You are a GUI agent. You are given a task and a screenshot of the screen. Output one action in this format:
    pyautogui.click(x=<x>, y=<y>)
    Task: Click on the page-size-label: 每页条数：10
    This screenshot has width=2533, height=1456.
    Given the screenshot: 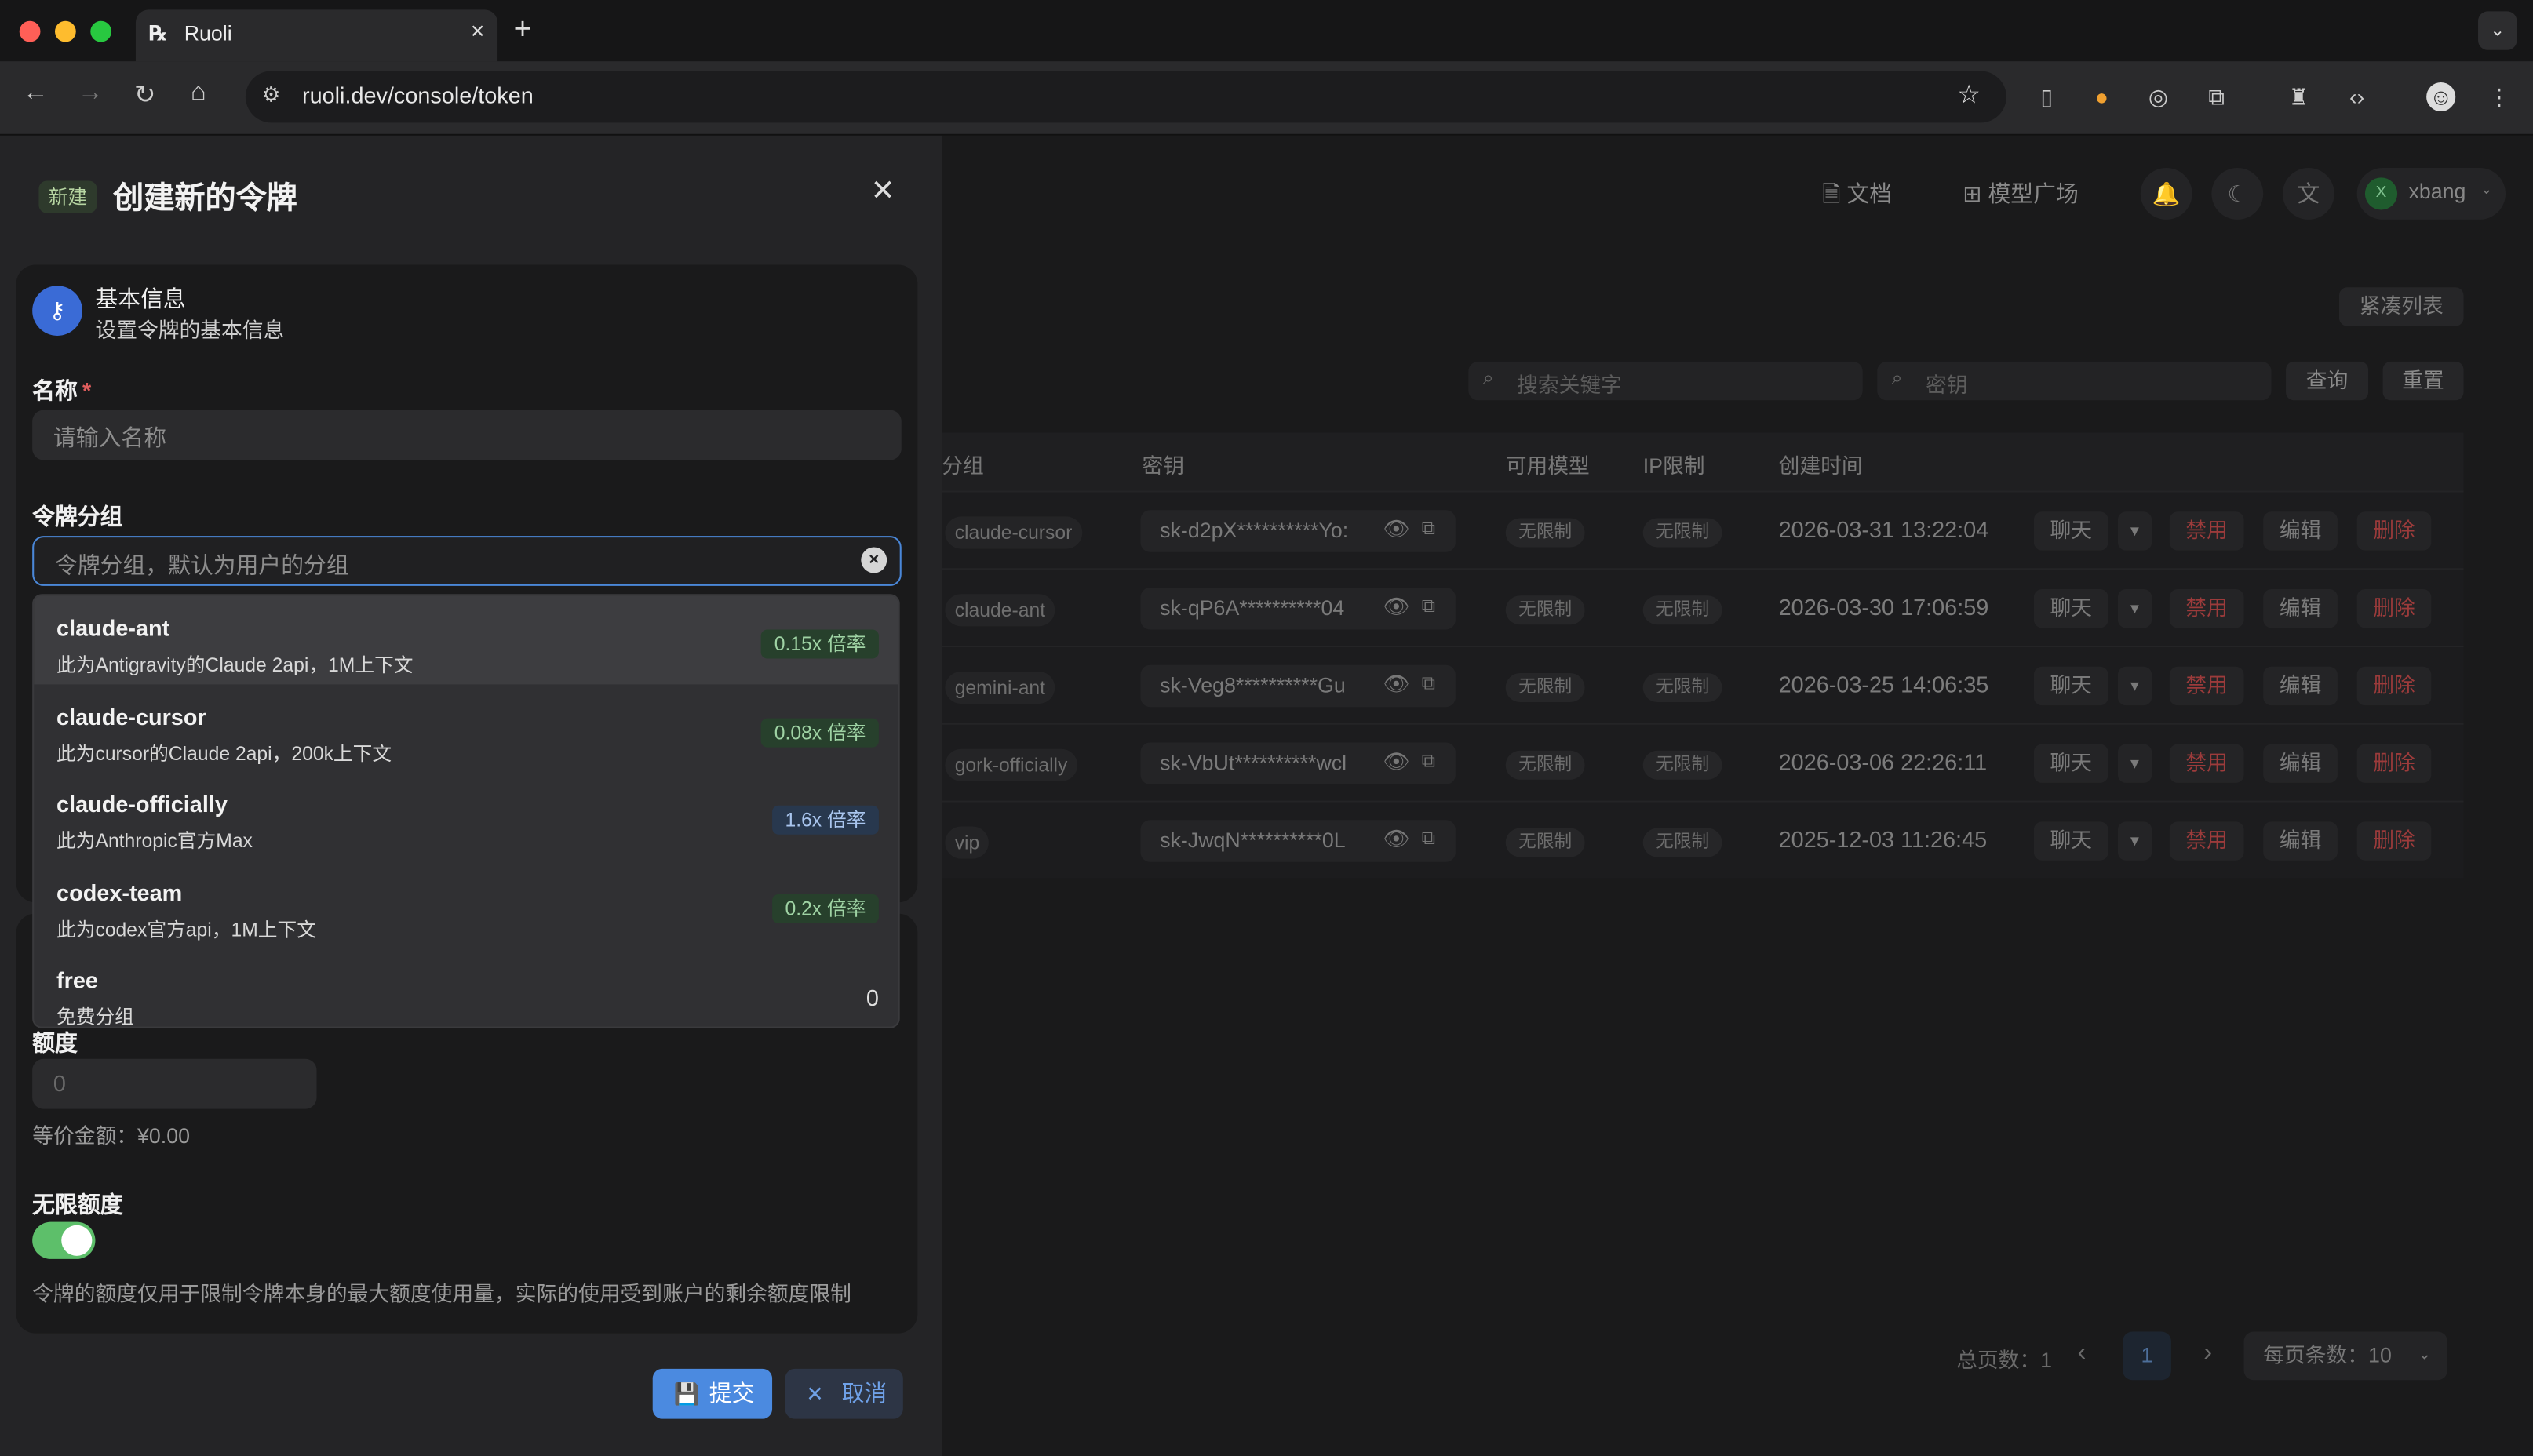 What is the action you would take?
    pyautogui.click(x=2327, y=1354)
    